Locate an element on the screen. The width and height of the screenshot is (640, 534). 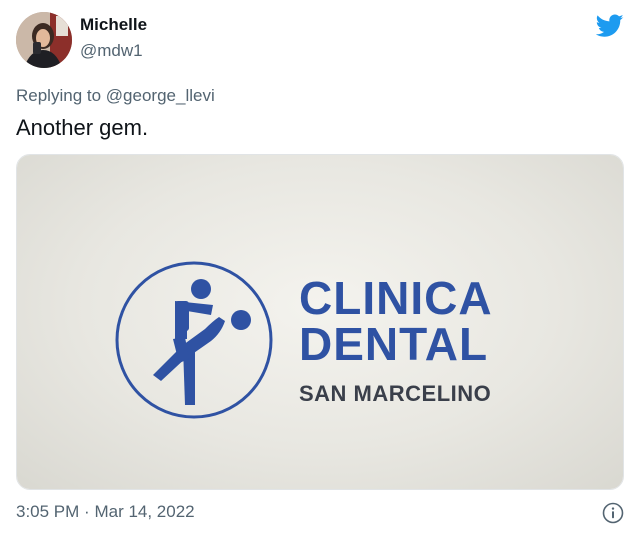
avatar is located at coordinates (44, 40).